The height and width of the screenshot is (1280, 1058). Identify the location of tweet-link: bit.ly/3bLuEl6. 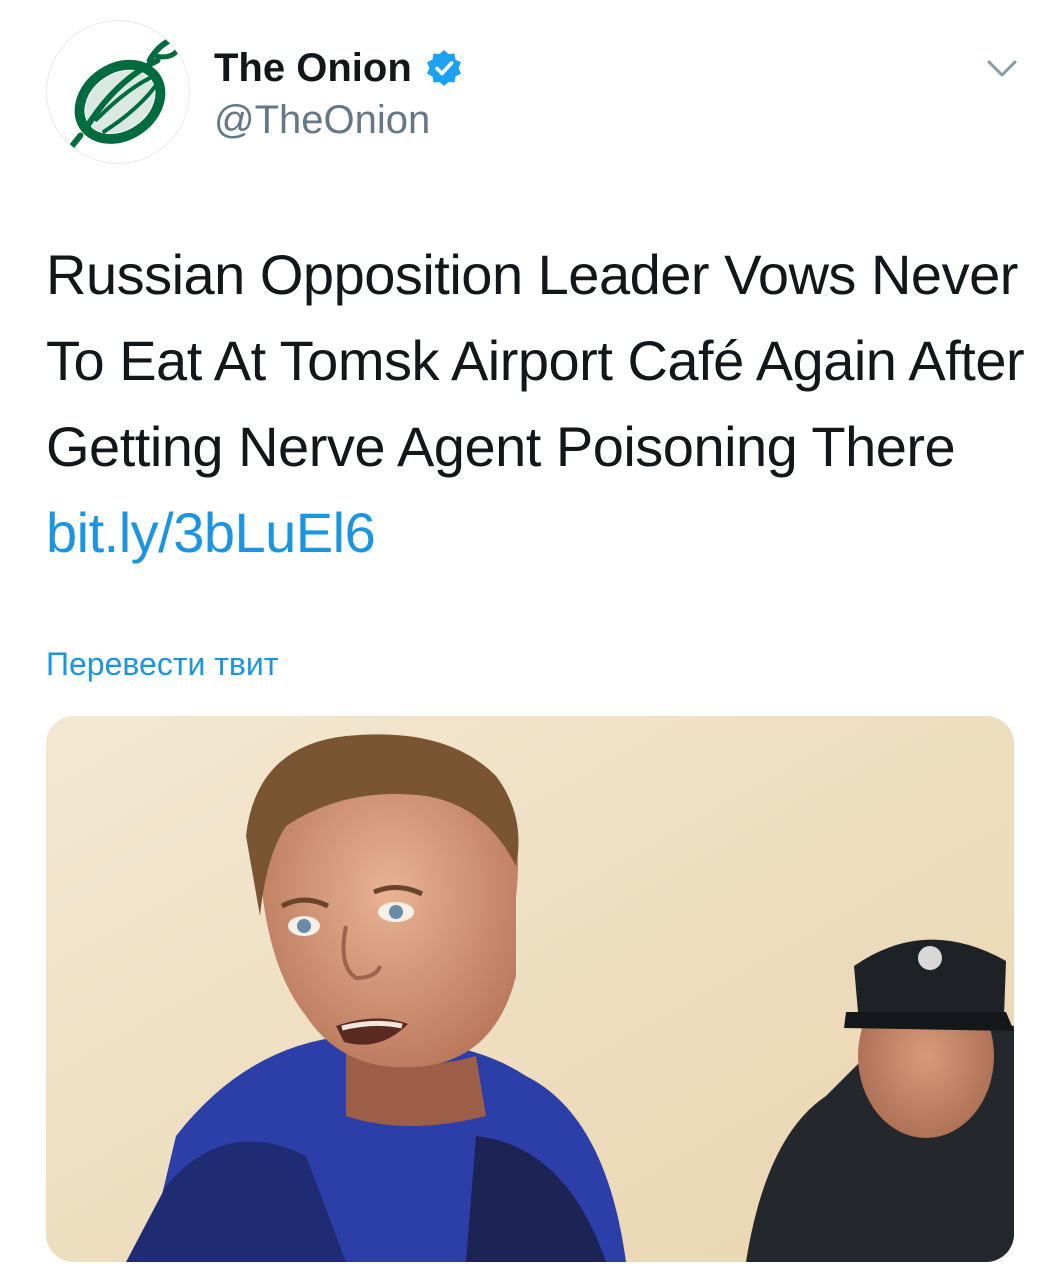
(211, 532).